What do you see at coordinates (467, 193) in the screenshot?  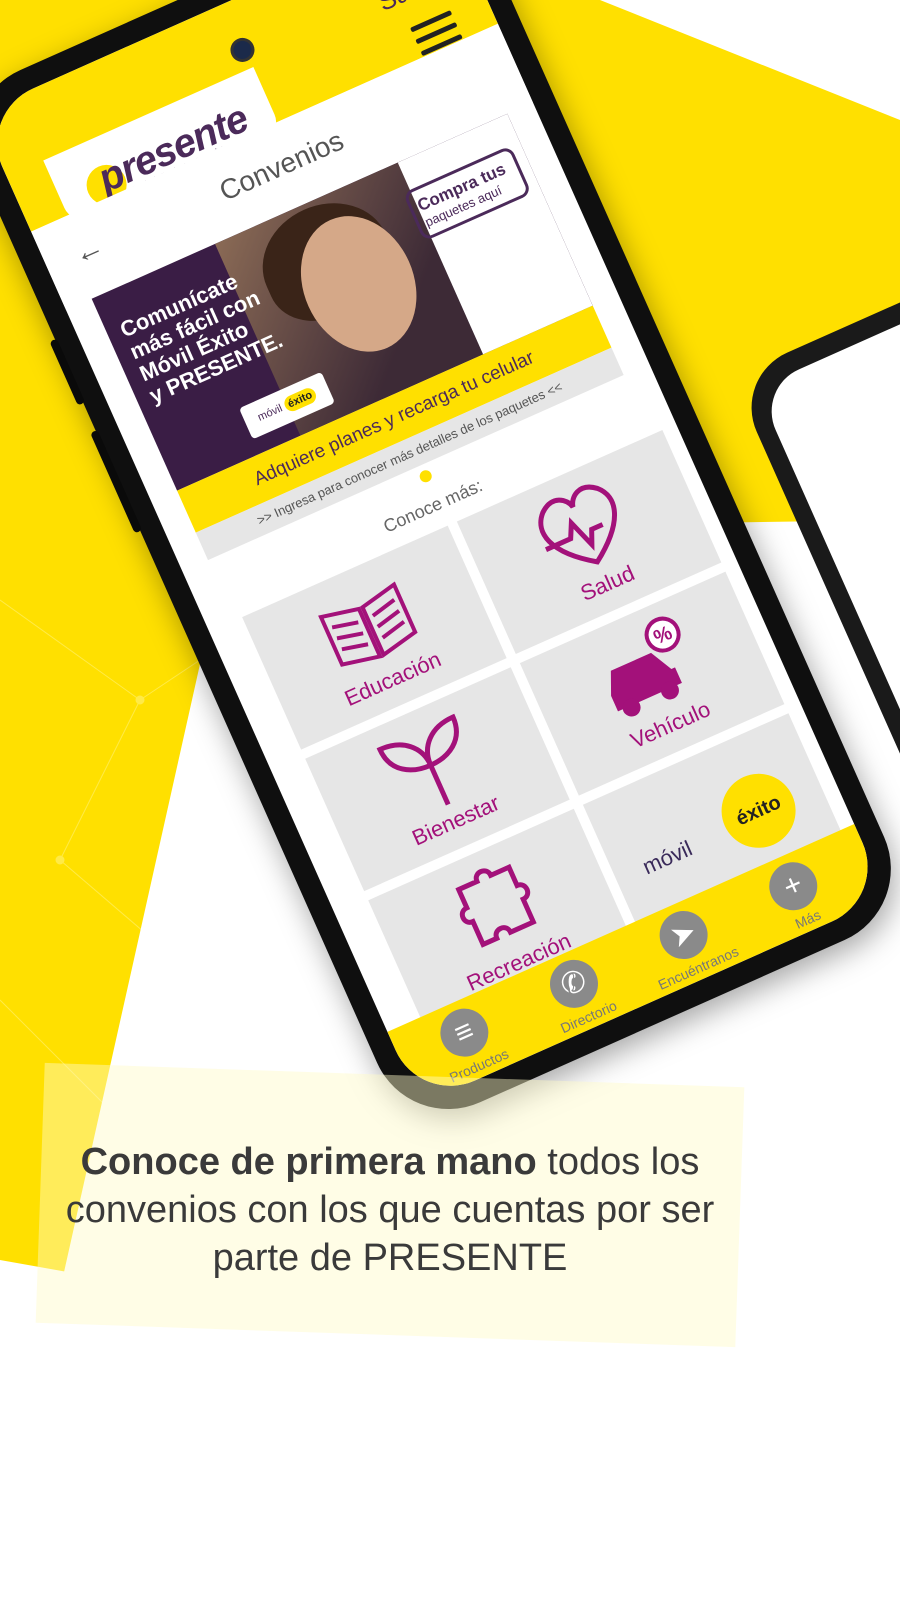 I see `buy-packages-button: Compra tus paquetes aquí` at bounding box center [467, 193].